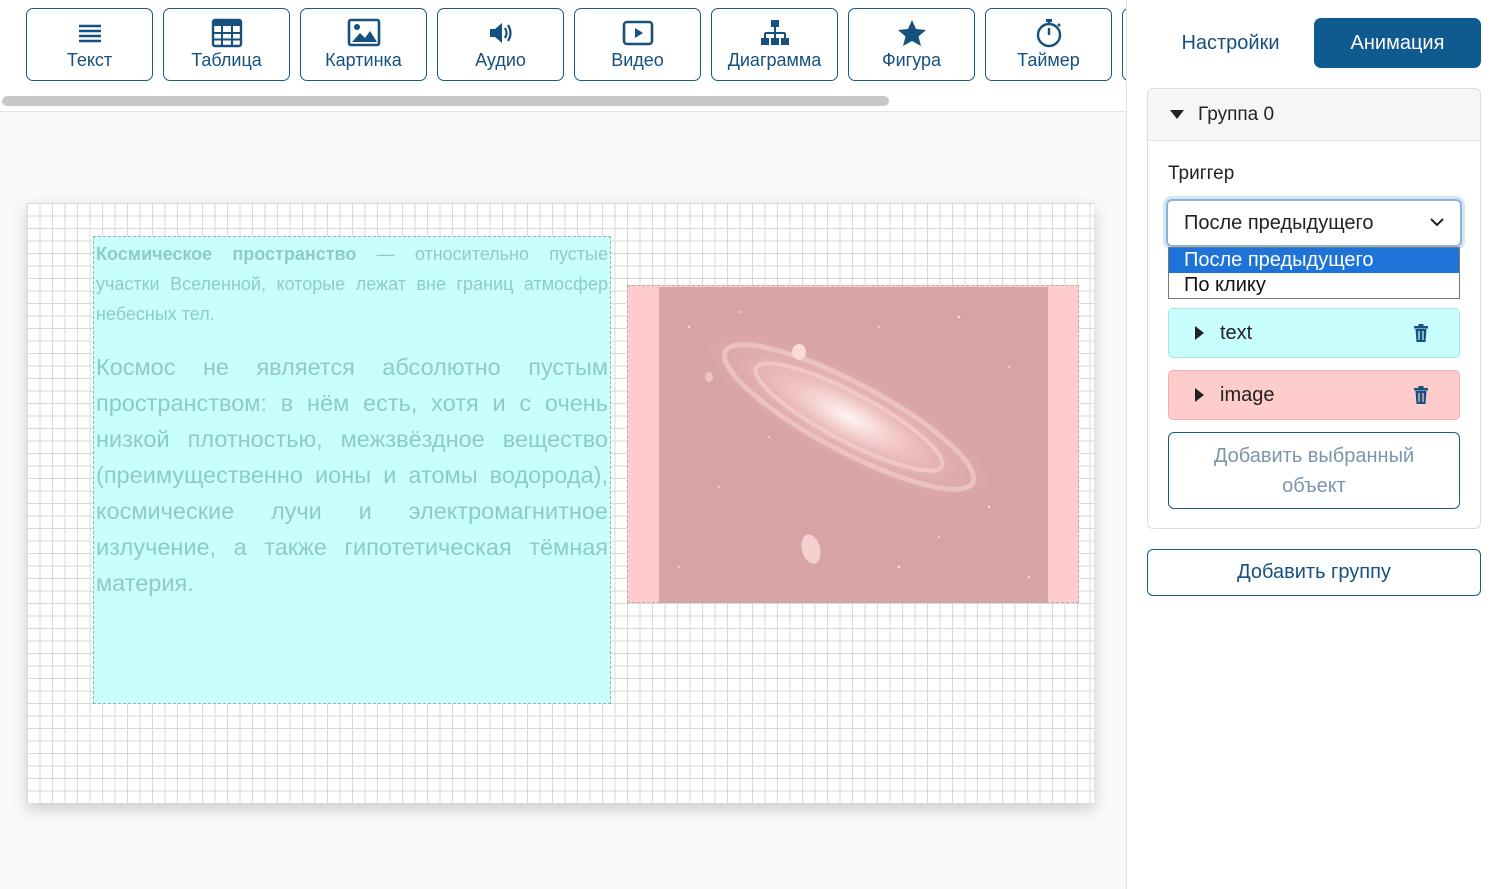 This screenshot has height=889, width=1500. Describe the element at coordinates (1437, 222) in the screenshot. I see `chevron-down-icon` at that location.